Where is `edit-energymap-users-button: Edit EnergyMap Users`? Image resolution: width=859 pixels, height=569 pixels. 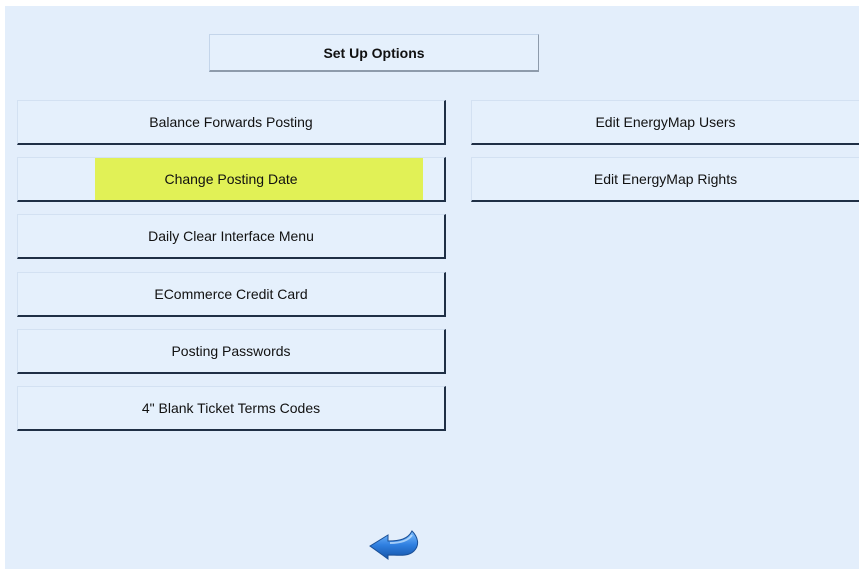
edit-energymap-users-button: Edit EnergyMap Users is located at coordinates (665, 122).